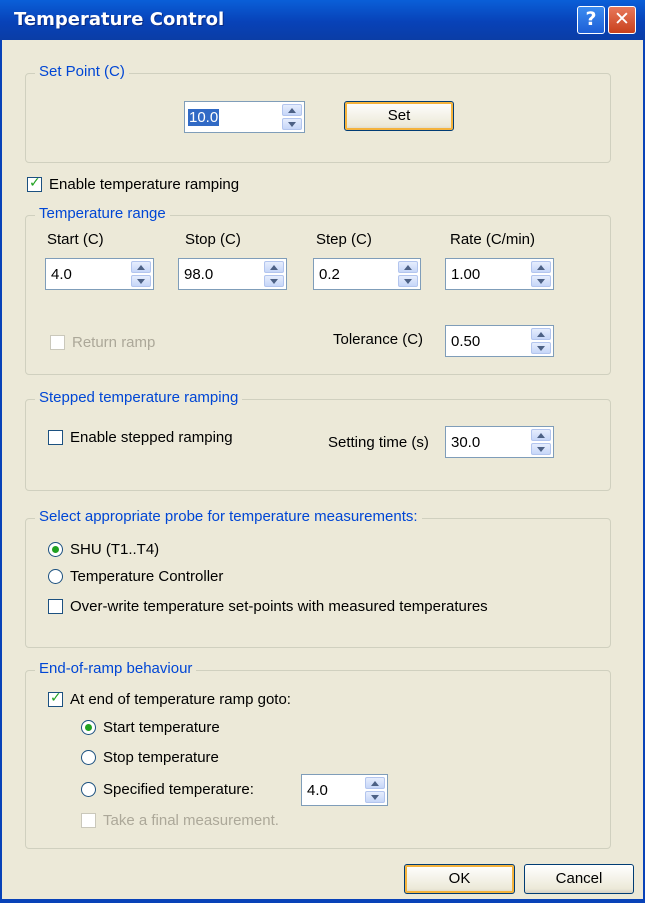  Describe the element at coordinates (493, 239) in the screenshot. I see `rate-label: Rate (C/min)` at that location.